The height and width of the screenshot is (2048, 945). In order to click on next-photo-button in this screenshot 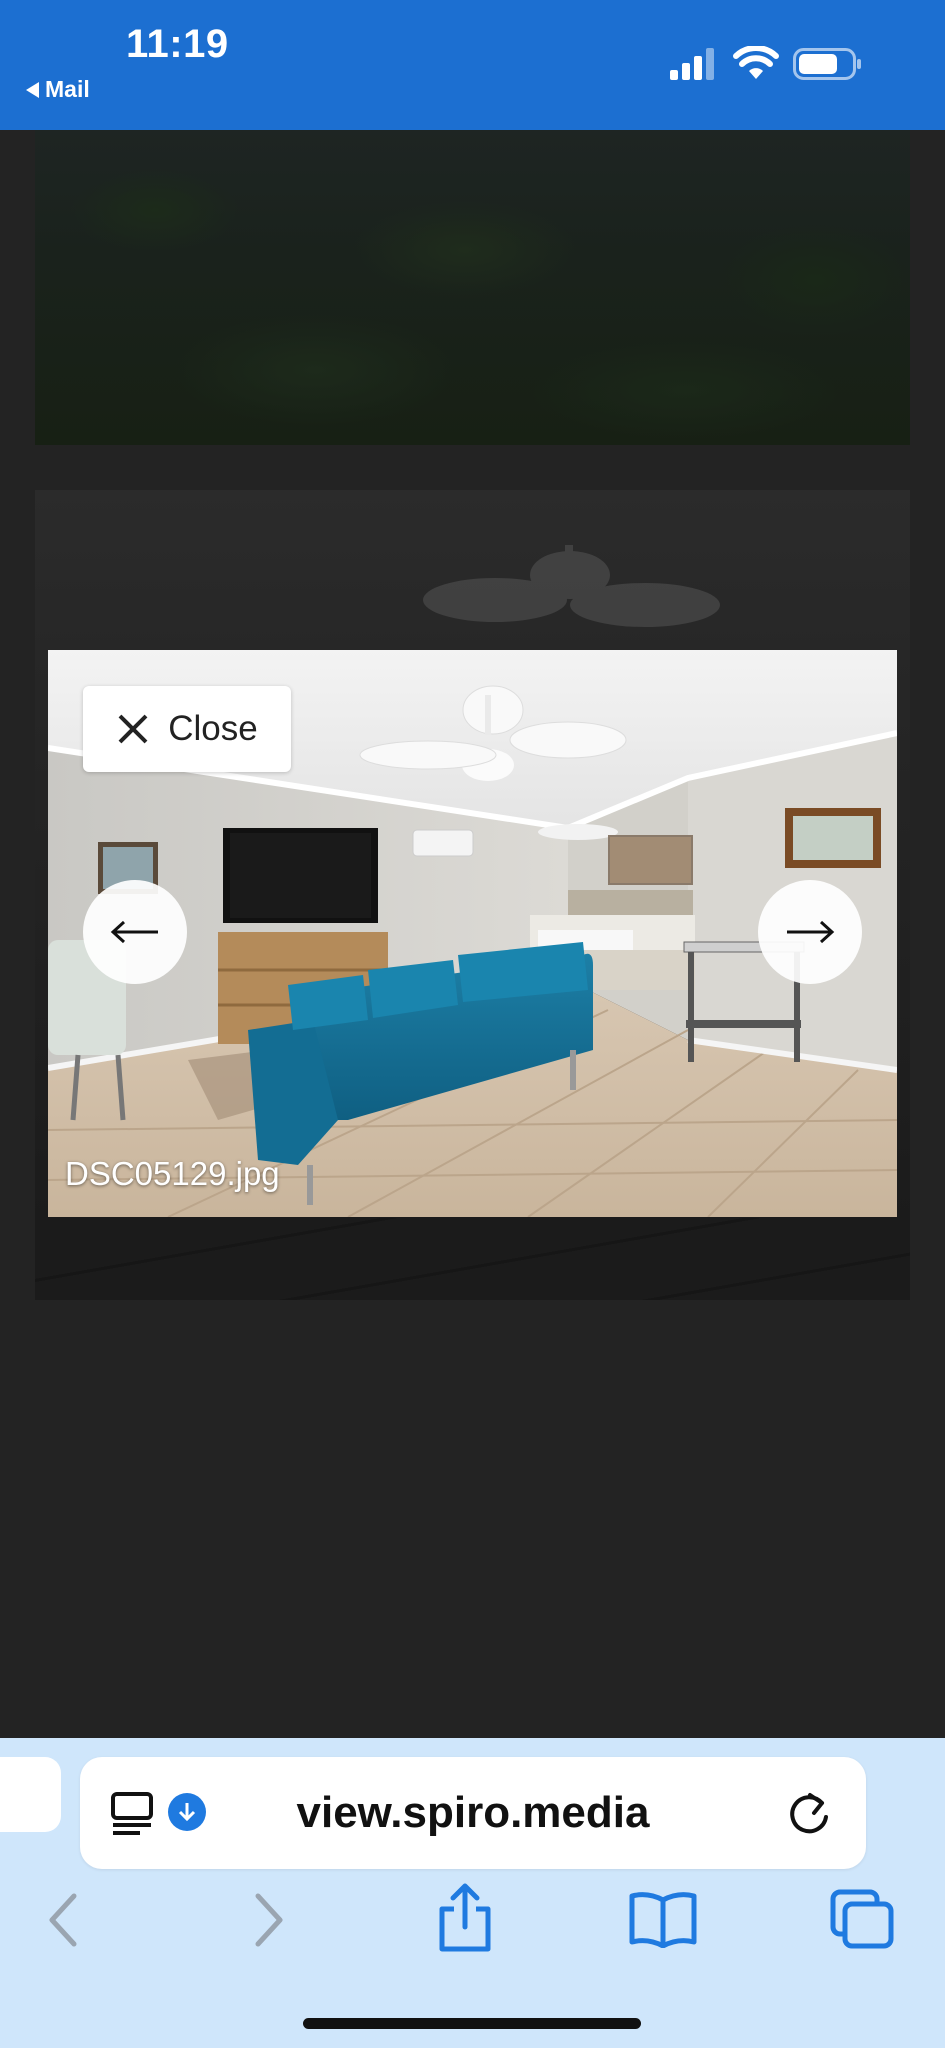, I will do `click(810, 932)`.